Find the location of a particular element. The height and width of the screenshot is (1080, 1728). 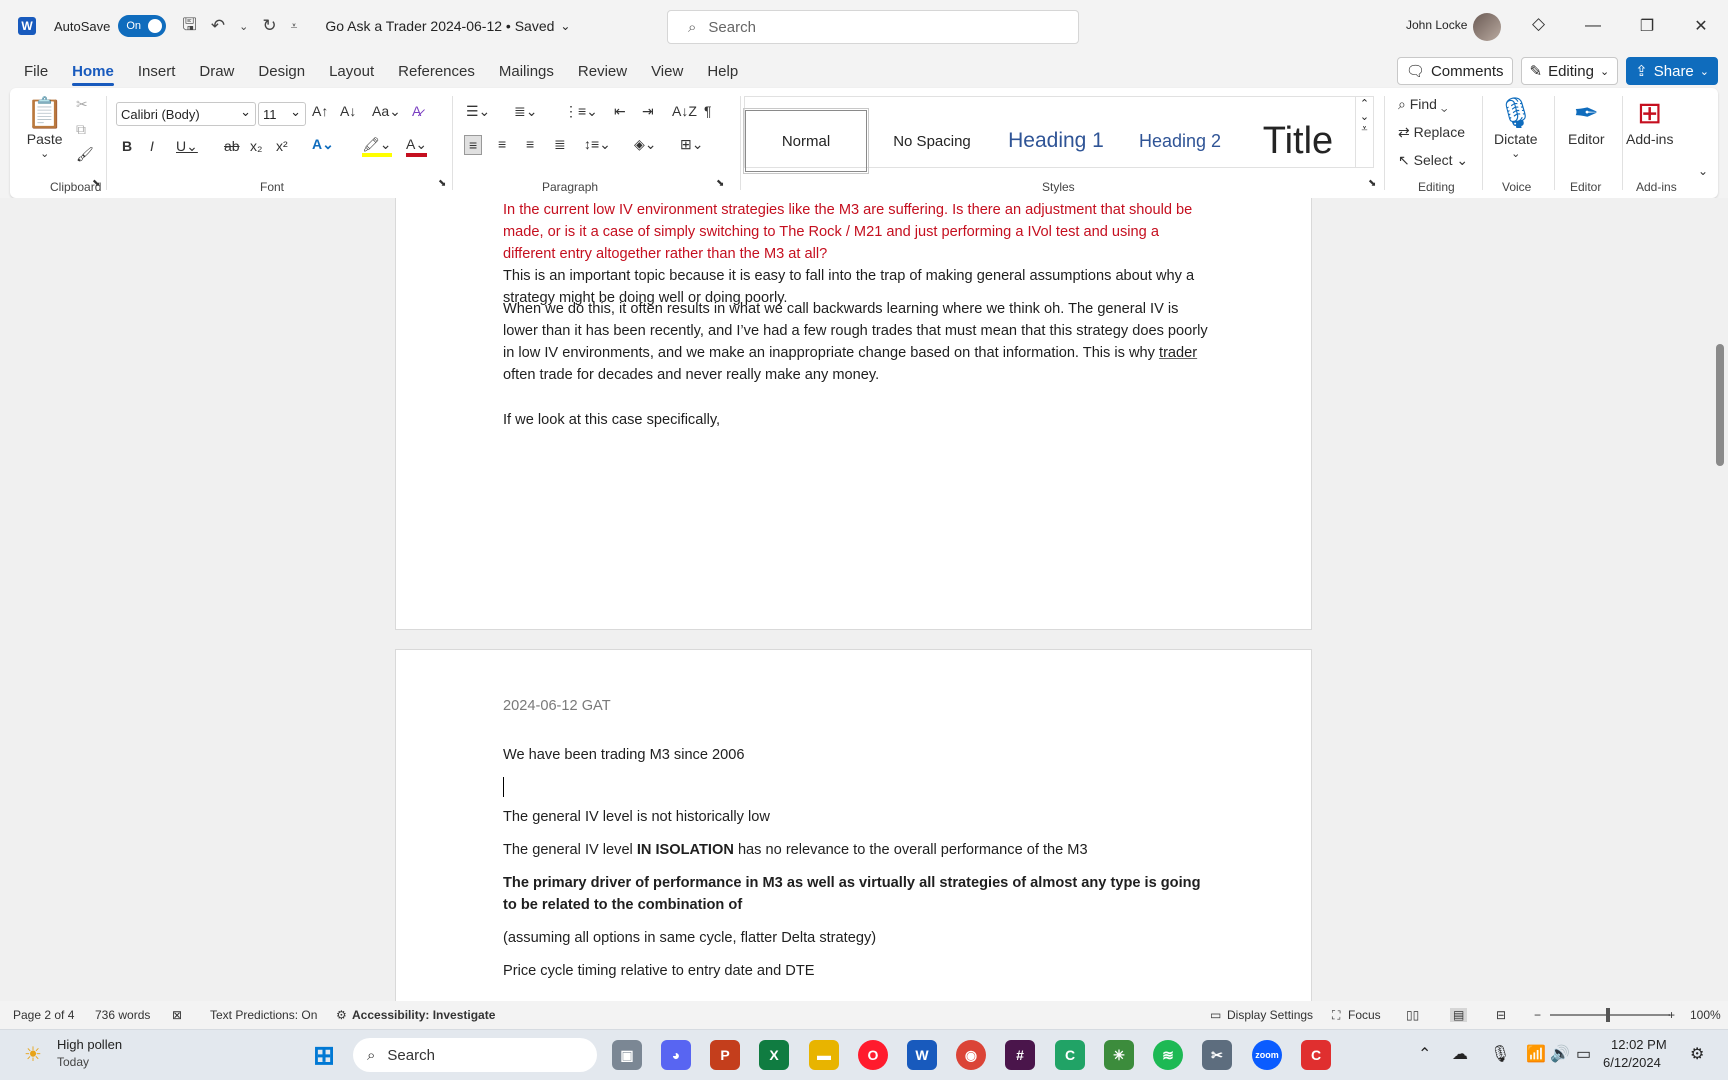

style-title: Title is located at coordinates (1298, 141).